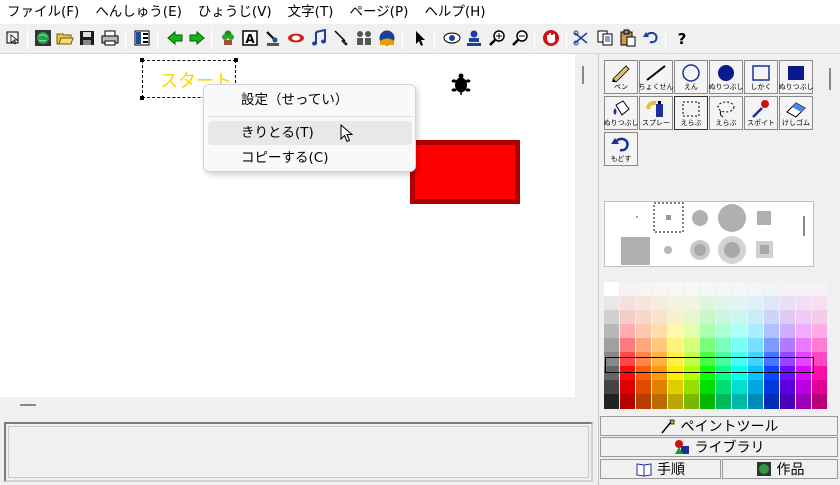  Describe the element at coordinates (780, 469) in the screenshot. I see `tab-works: 作品` at that location.